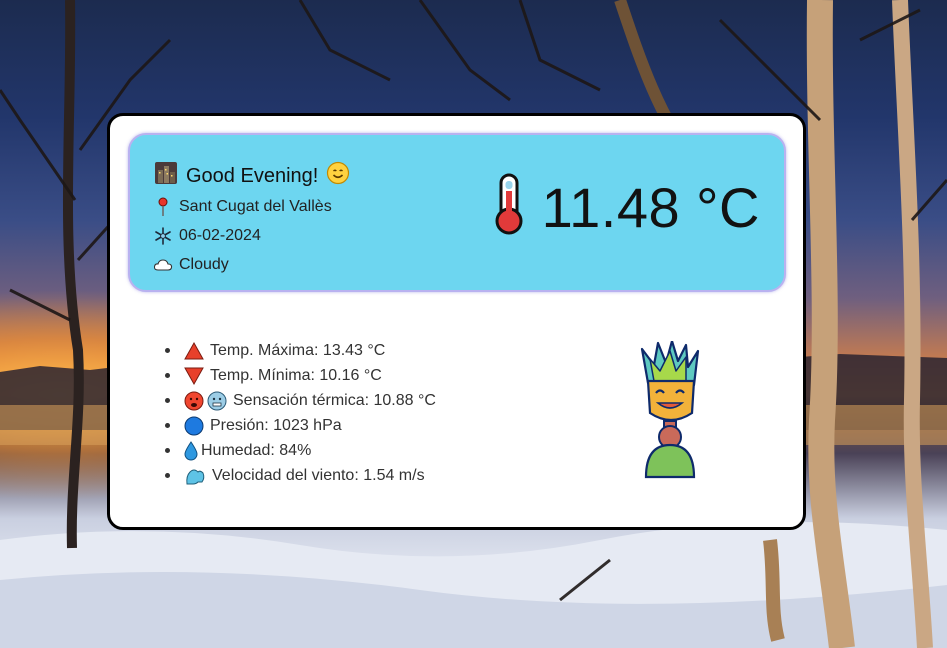 The height and width of the screenshot is (648, 947). I want to click on wind-icon, so click(195, 476).